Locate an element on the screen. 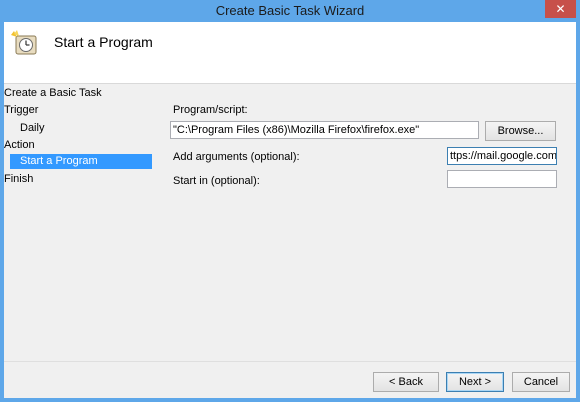  add-arguments-input: ttps://mail.google.com/ is located at coordinates (502, 156).